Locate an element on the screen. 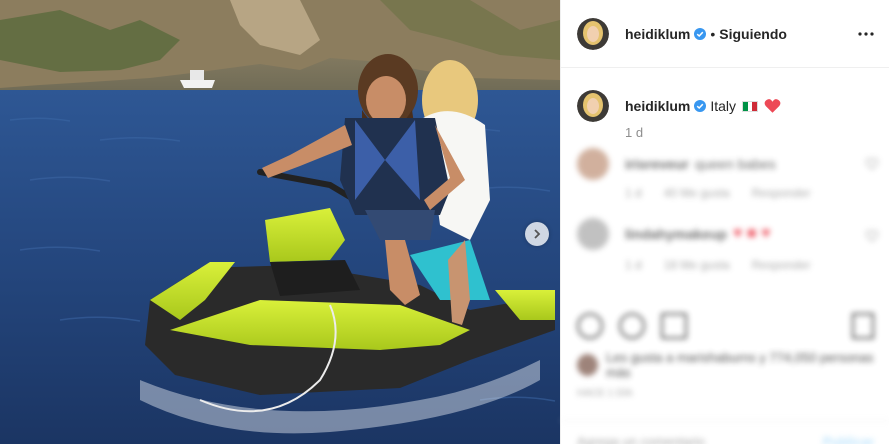 This screenshot has height=444, width=889. like-icon is located at coordinates (590, 326).